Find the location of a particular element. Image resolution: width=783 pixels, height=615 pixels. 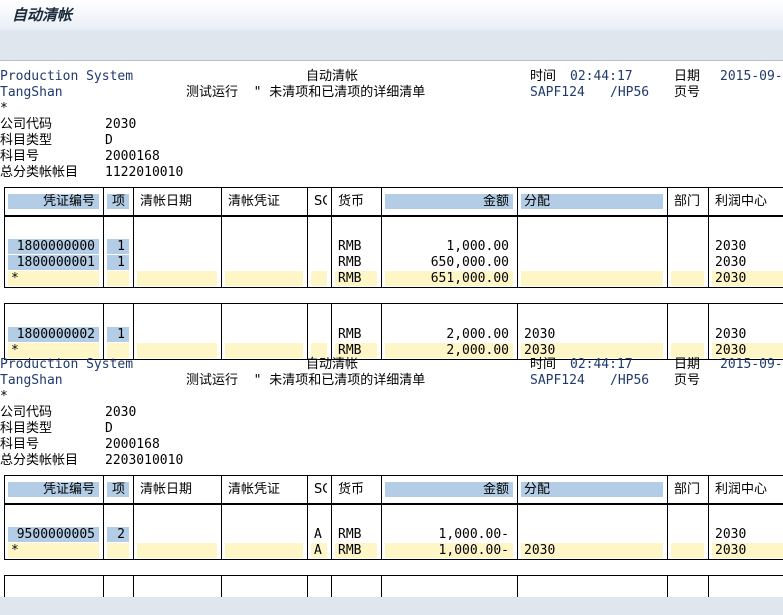

program-name: SAPF124 is located at coordinates (557, 92).